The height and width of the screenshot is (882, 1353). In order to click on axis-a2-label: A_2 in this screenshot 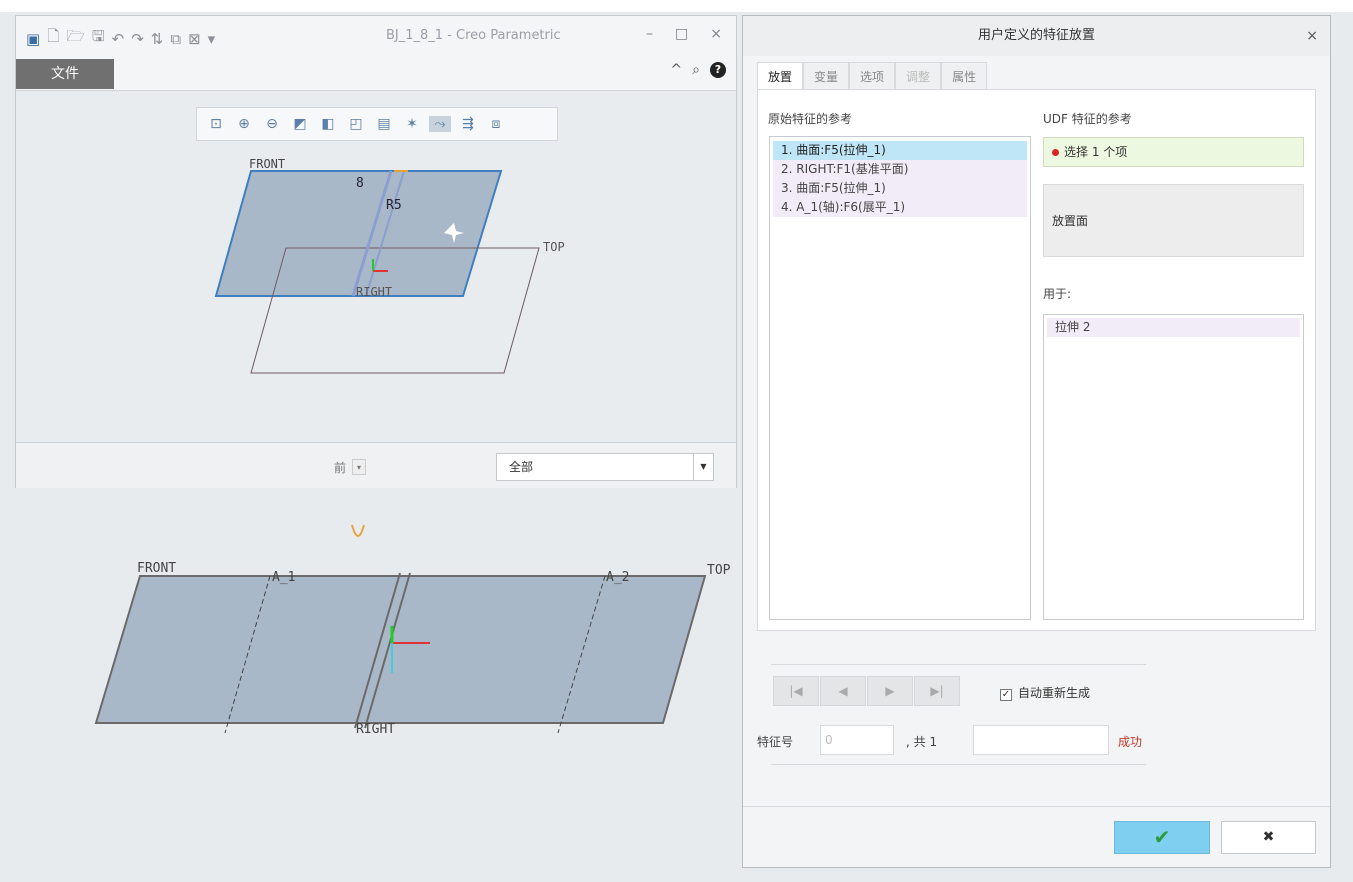, I will do `click(617, 577)`.